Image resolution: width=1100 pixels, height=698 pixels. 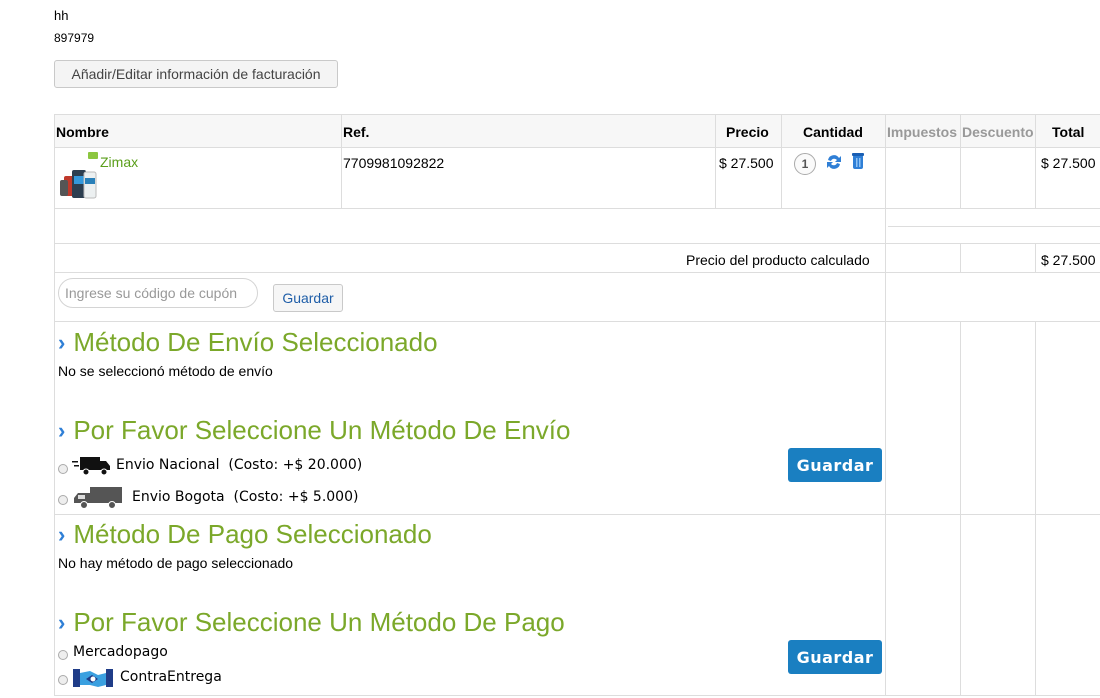 I want to click on quantity-field: 1, so click(x=805, y=164).